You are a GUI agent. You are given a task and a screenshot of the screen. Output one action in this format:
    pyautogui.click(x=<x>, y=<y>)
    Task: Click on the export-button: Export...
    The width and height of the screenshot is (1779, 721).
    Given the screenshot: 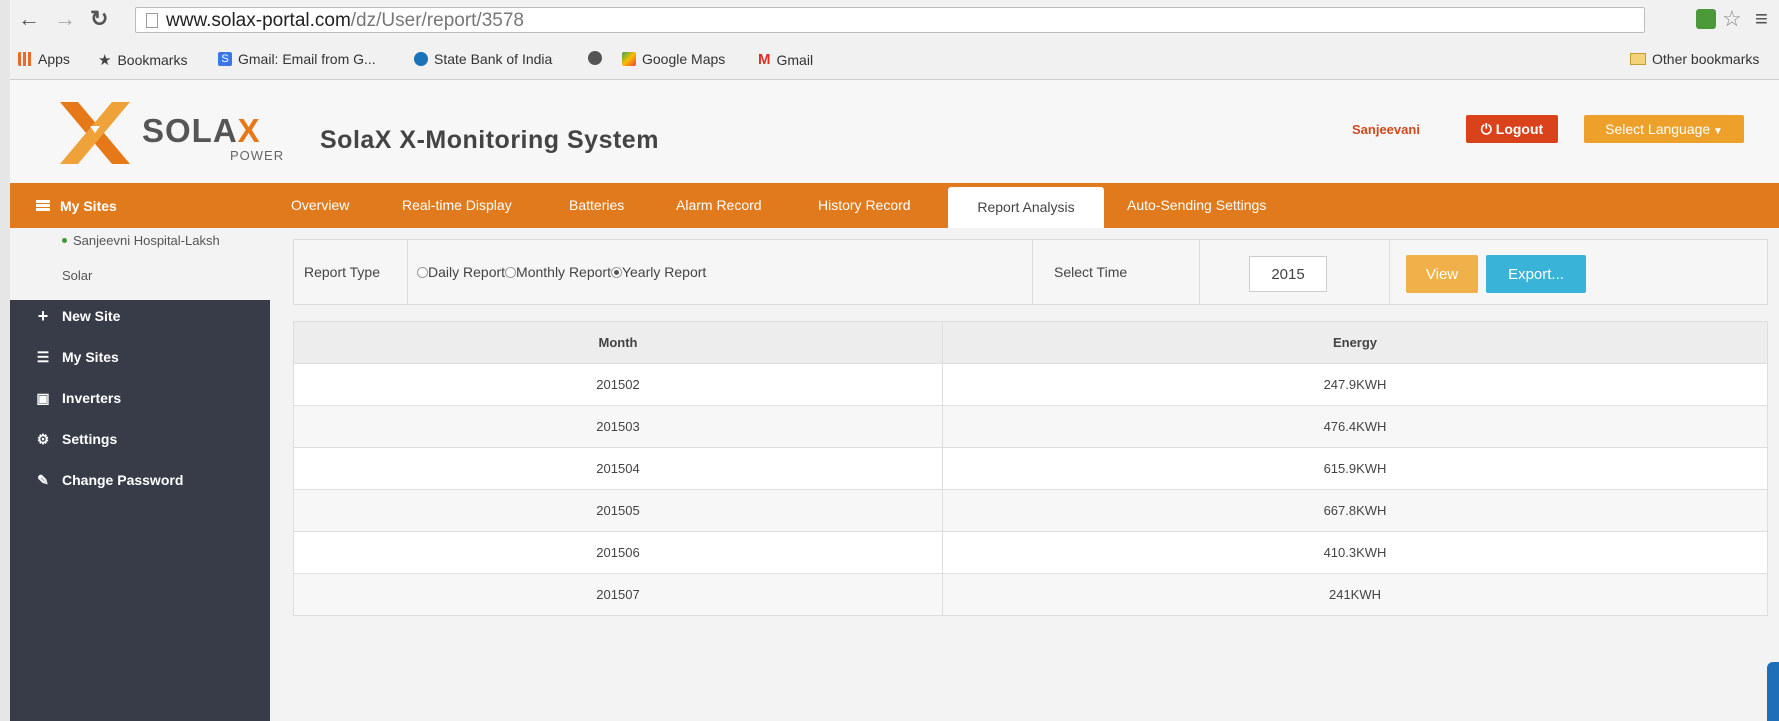 What is the action you would take?
    pyautogui.click(x=1536, y=274)
    